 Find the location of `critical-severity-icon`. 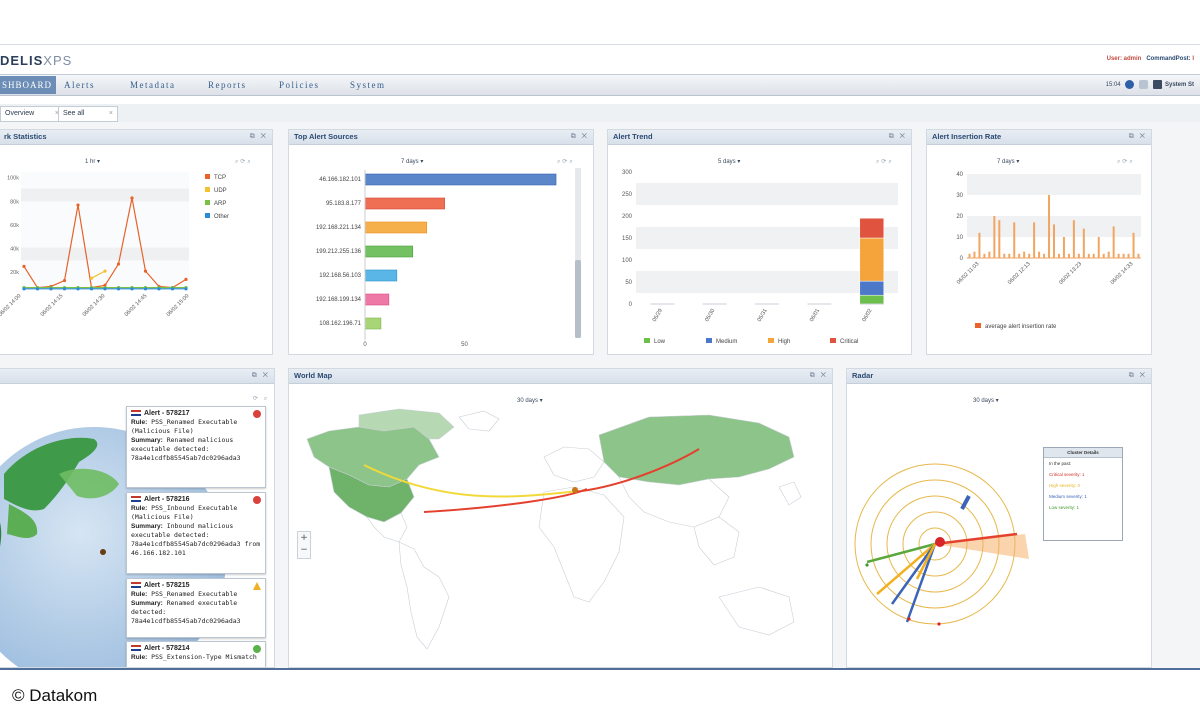

critical-severity-icon is located at coordinates (257, 414).